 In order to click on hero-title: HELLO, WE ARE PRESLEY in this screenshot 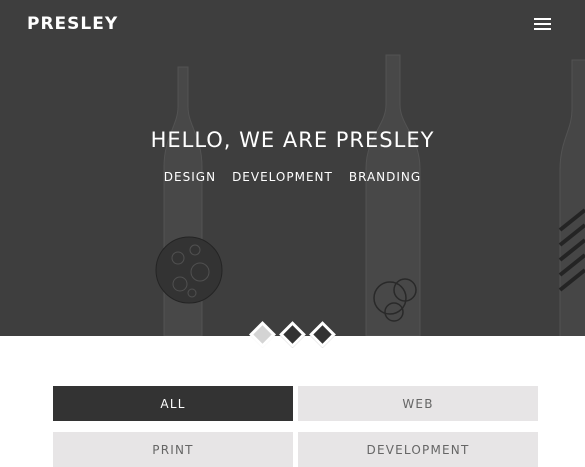, I will do `click(292, 140)`.